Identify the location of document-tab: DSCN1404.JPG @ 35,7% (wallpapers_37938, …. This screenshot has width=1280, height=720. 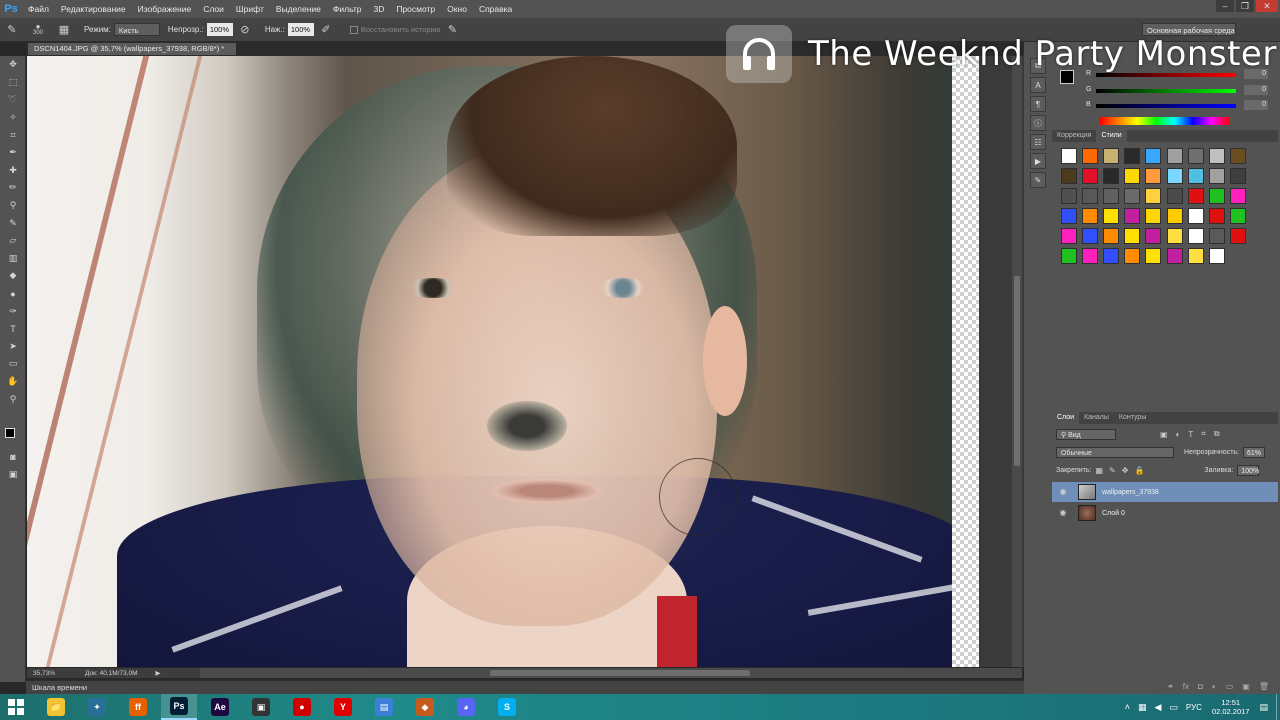
(132, 49).